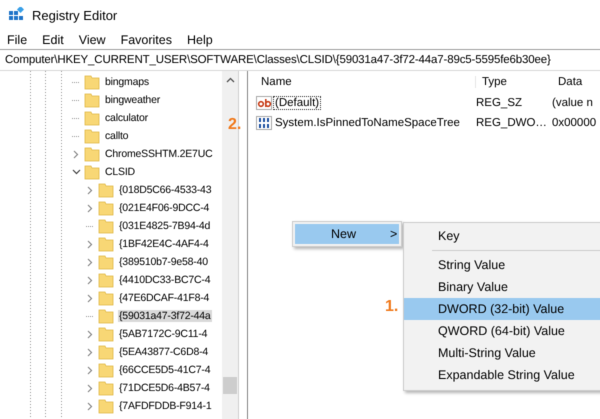 The height and width of the screenshot is (419, 600). What do you see at coordinates (230, 80) in the screenshot?
I see `scroll-up-icon` at bounding box center [230, 80].